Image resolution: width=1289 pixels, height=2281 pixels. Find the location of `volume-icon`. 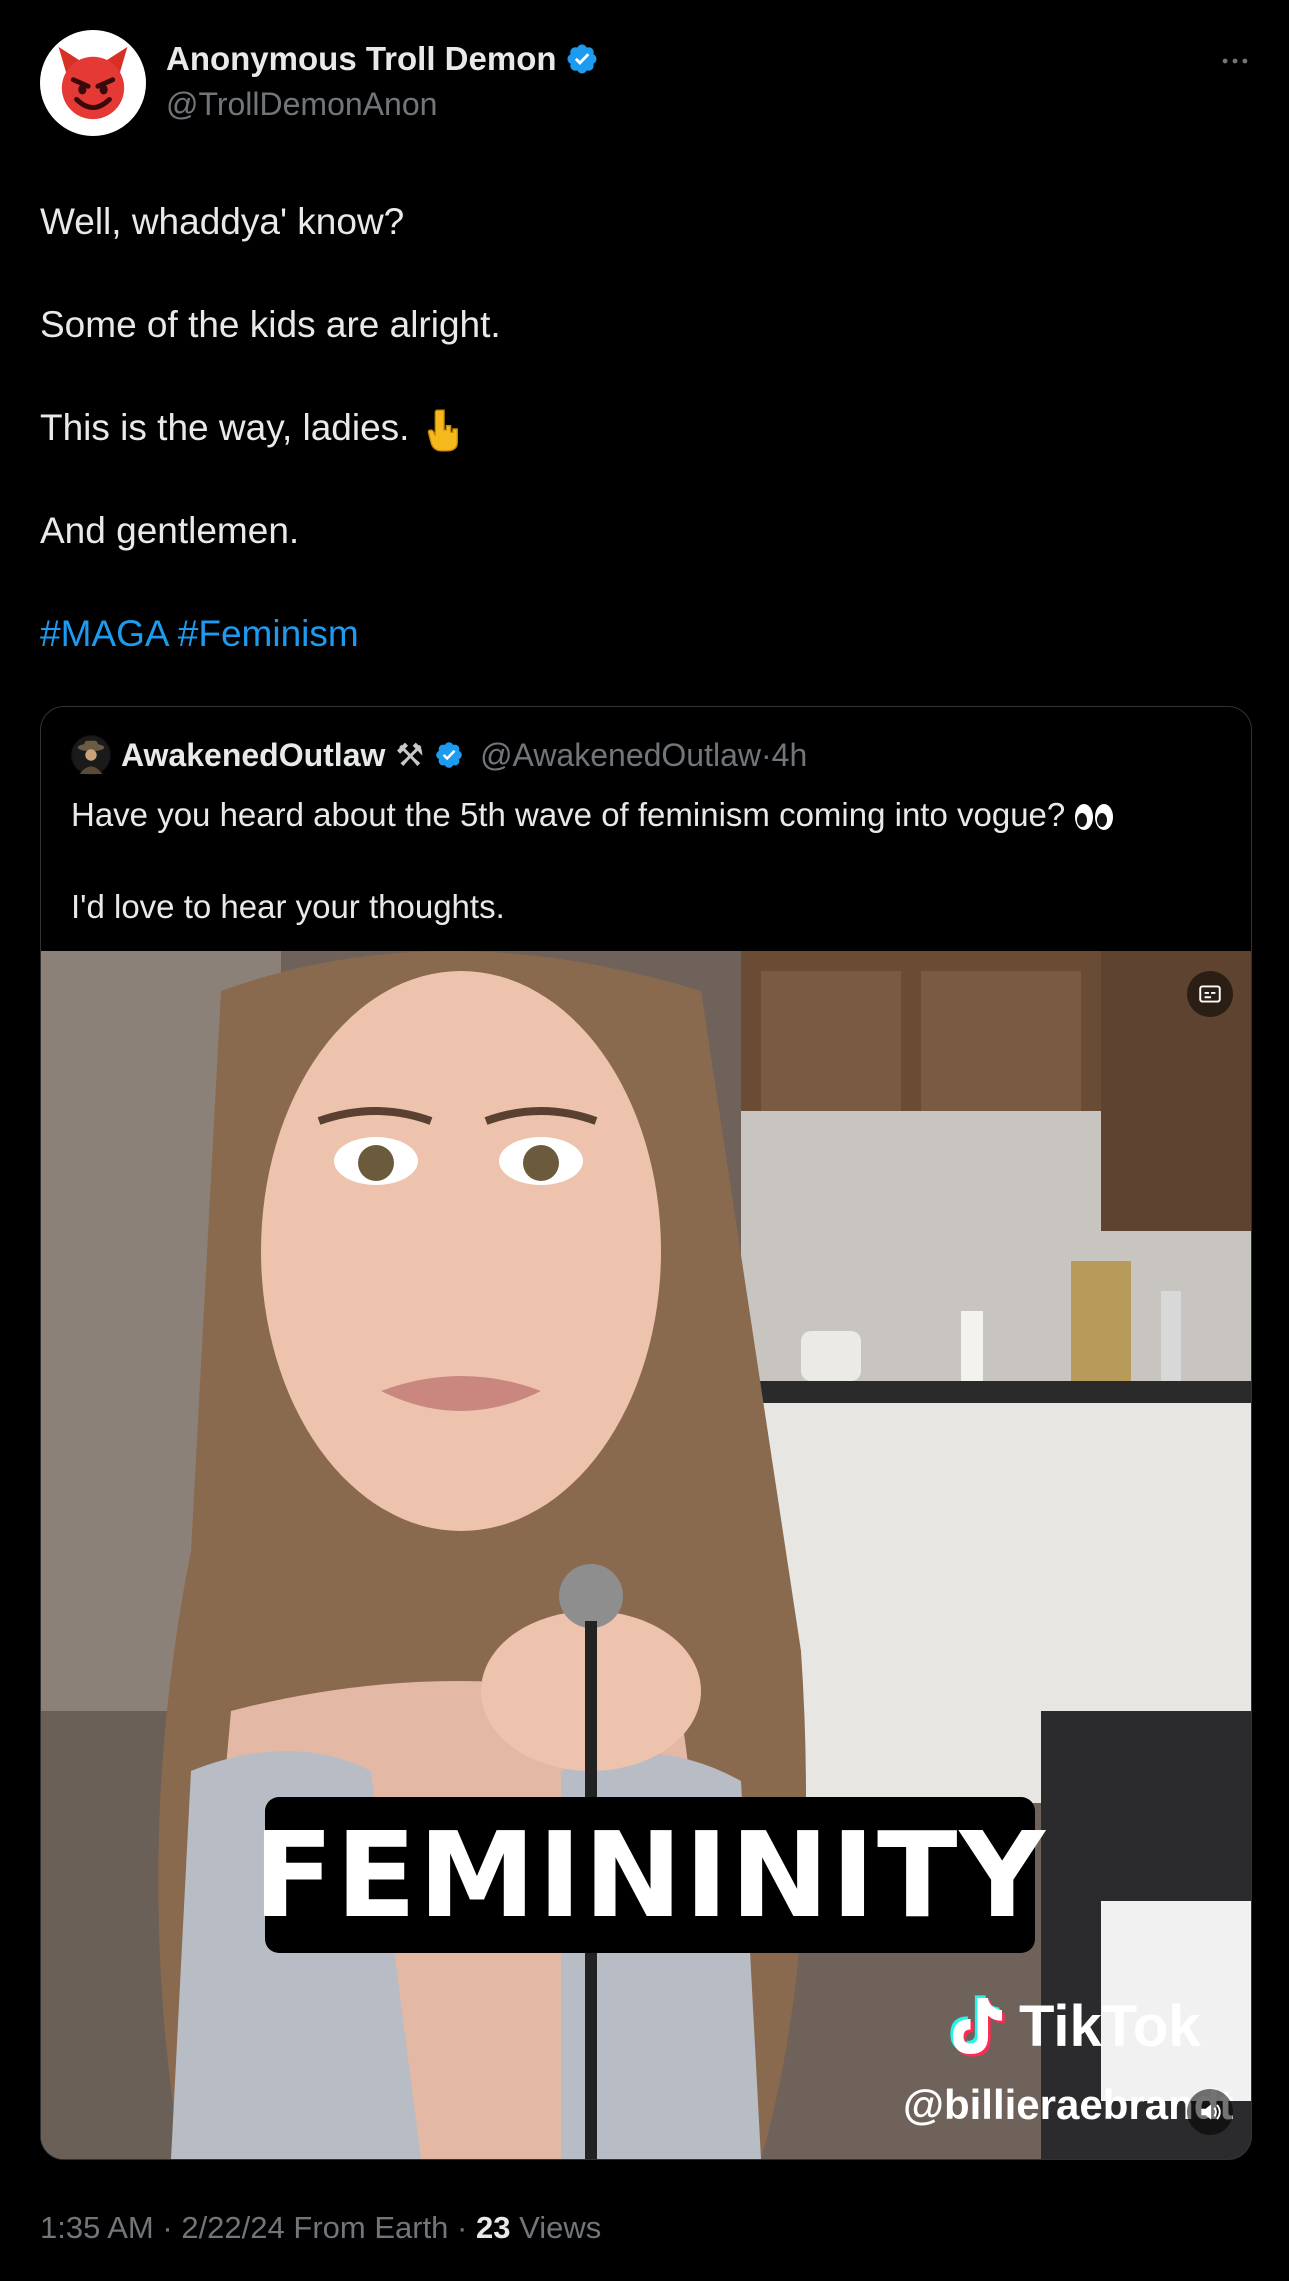

volume-icon is located at coordinates (1210, 2112).